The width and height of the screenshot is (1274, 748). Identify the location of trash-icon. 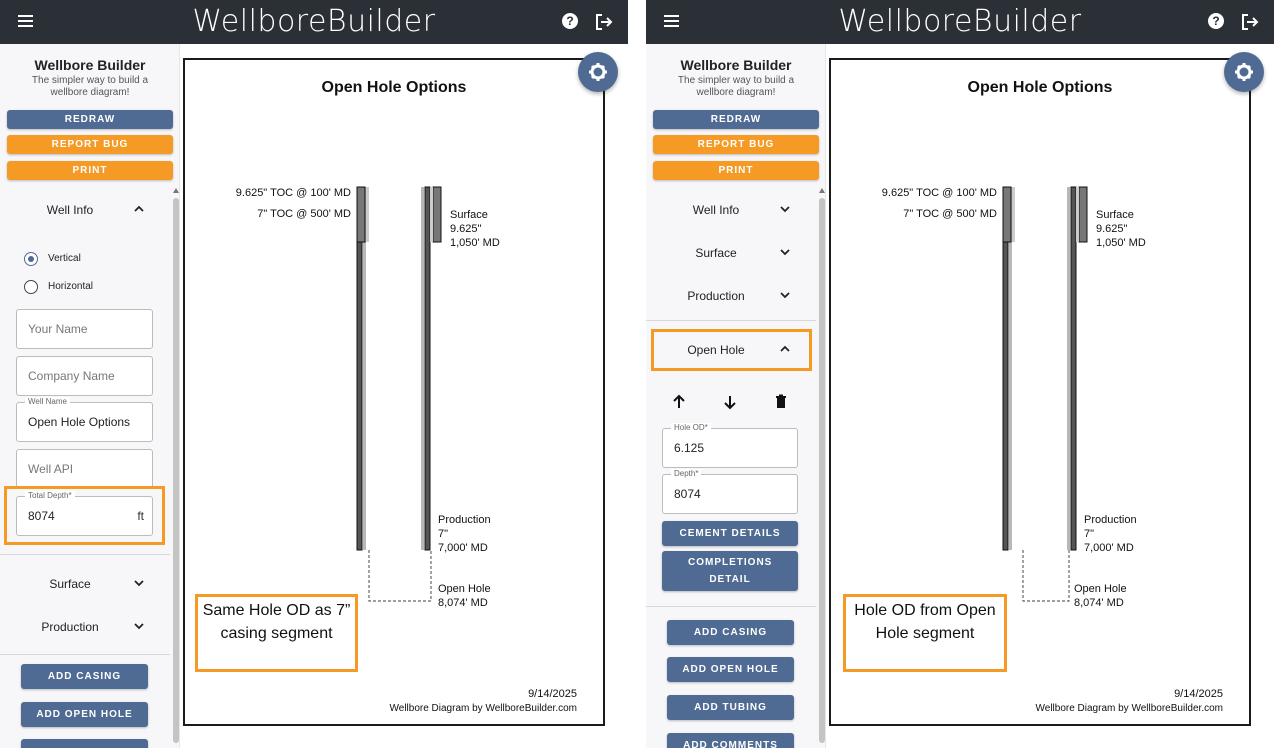
(781, 402).